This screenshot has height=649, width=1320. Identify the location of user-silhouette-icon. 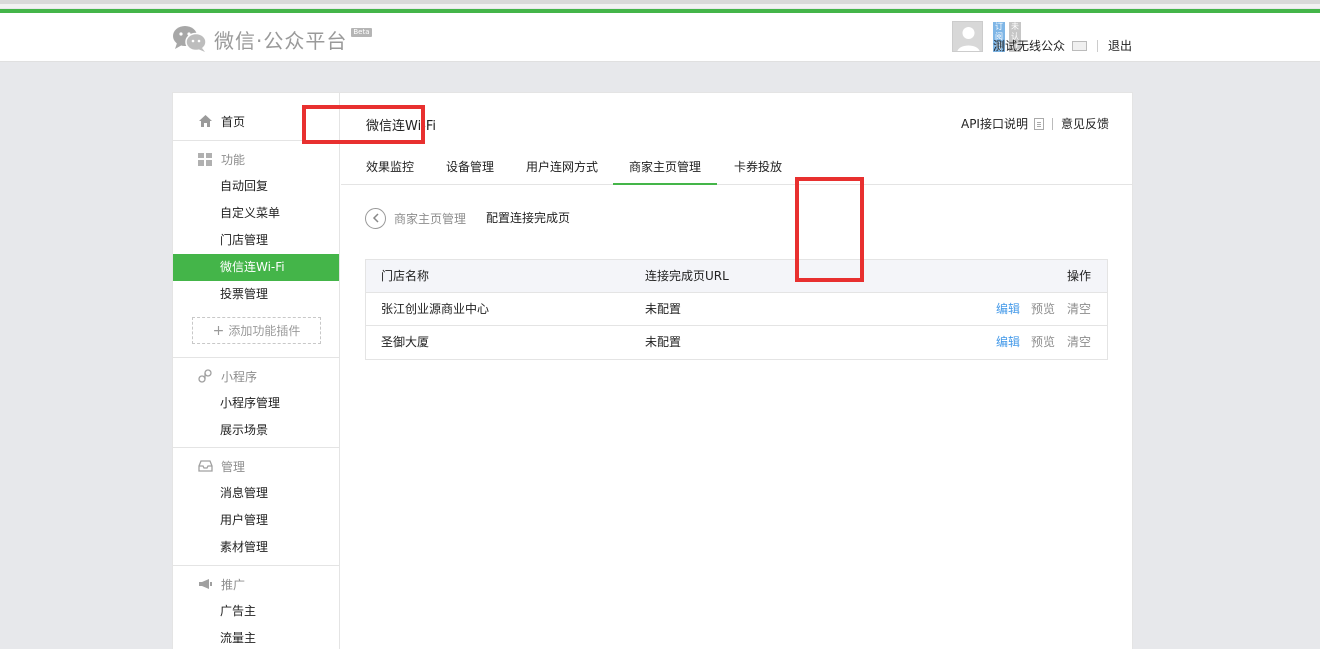
(968, 39).